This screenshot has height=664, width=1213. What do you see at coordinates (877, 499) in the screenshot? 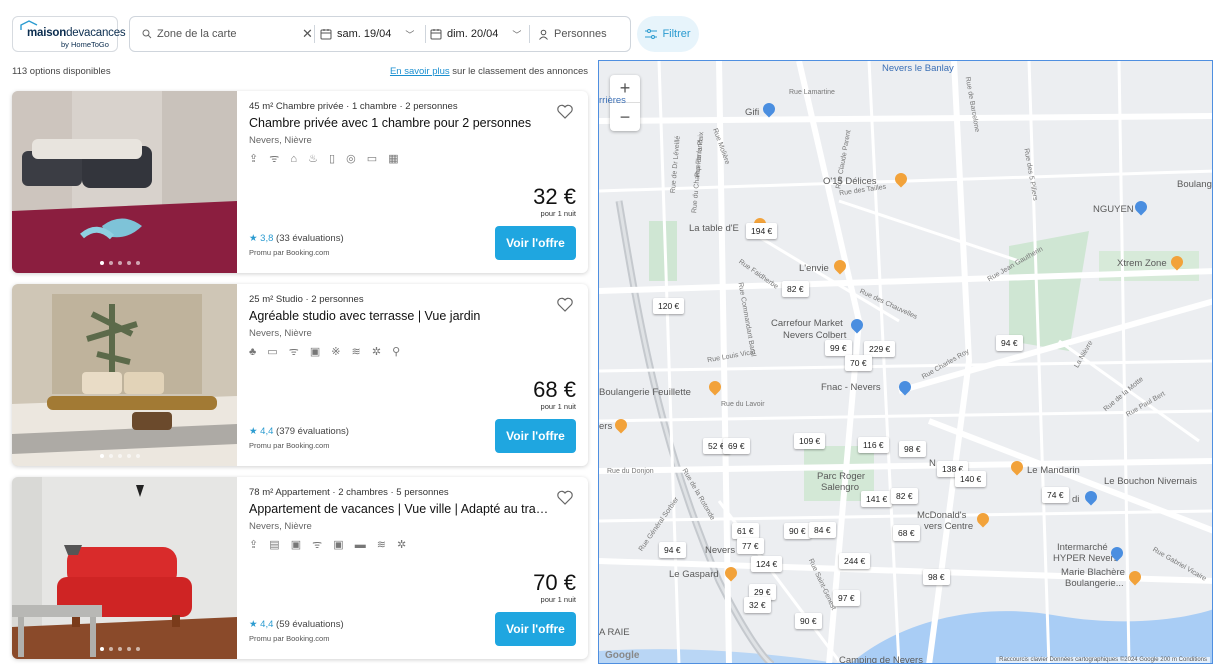
I see `price-pin: 141 €` at bounding box center [877, 499].